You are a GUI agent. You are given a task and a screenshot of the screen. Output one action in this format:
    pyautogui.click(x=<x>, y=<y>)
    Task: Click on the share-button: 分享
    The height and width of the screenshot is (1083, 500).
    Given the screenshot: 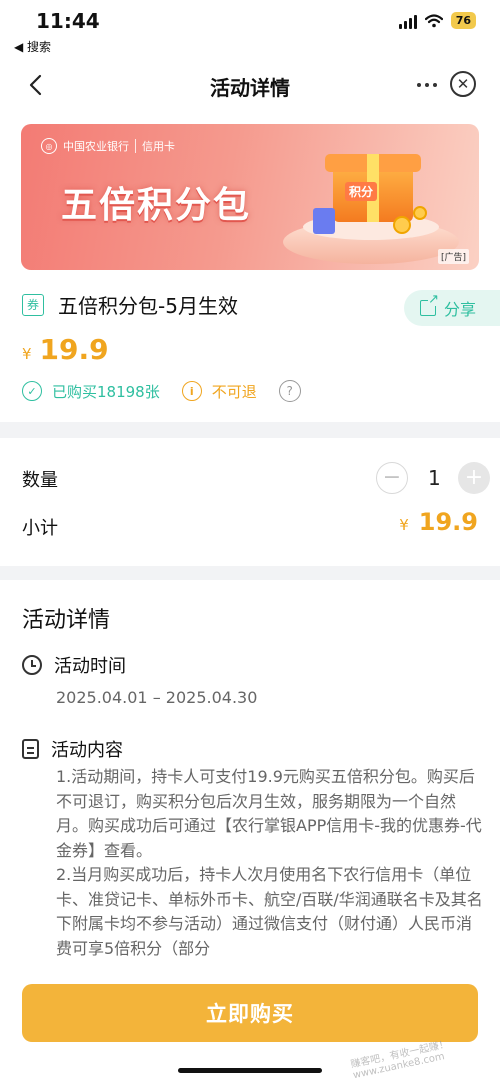 What is the action you would take?
    pyautogui.click(x=452, y=308)
    